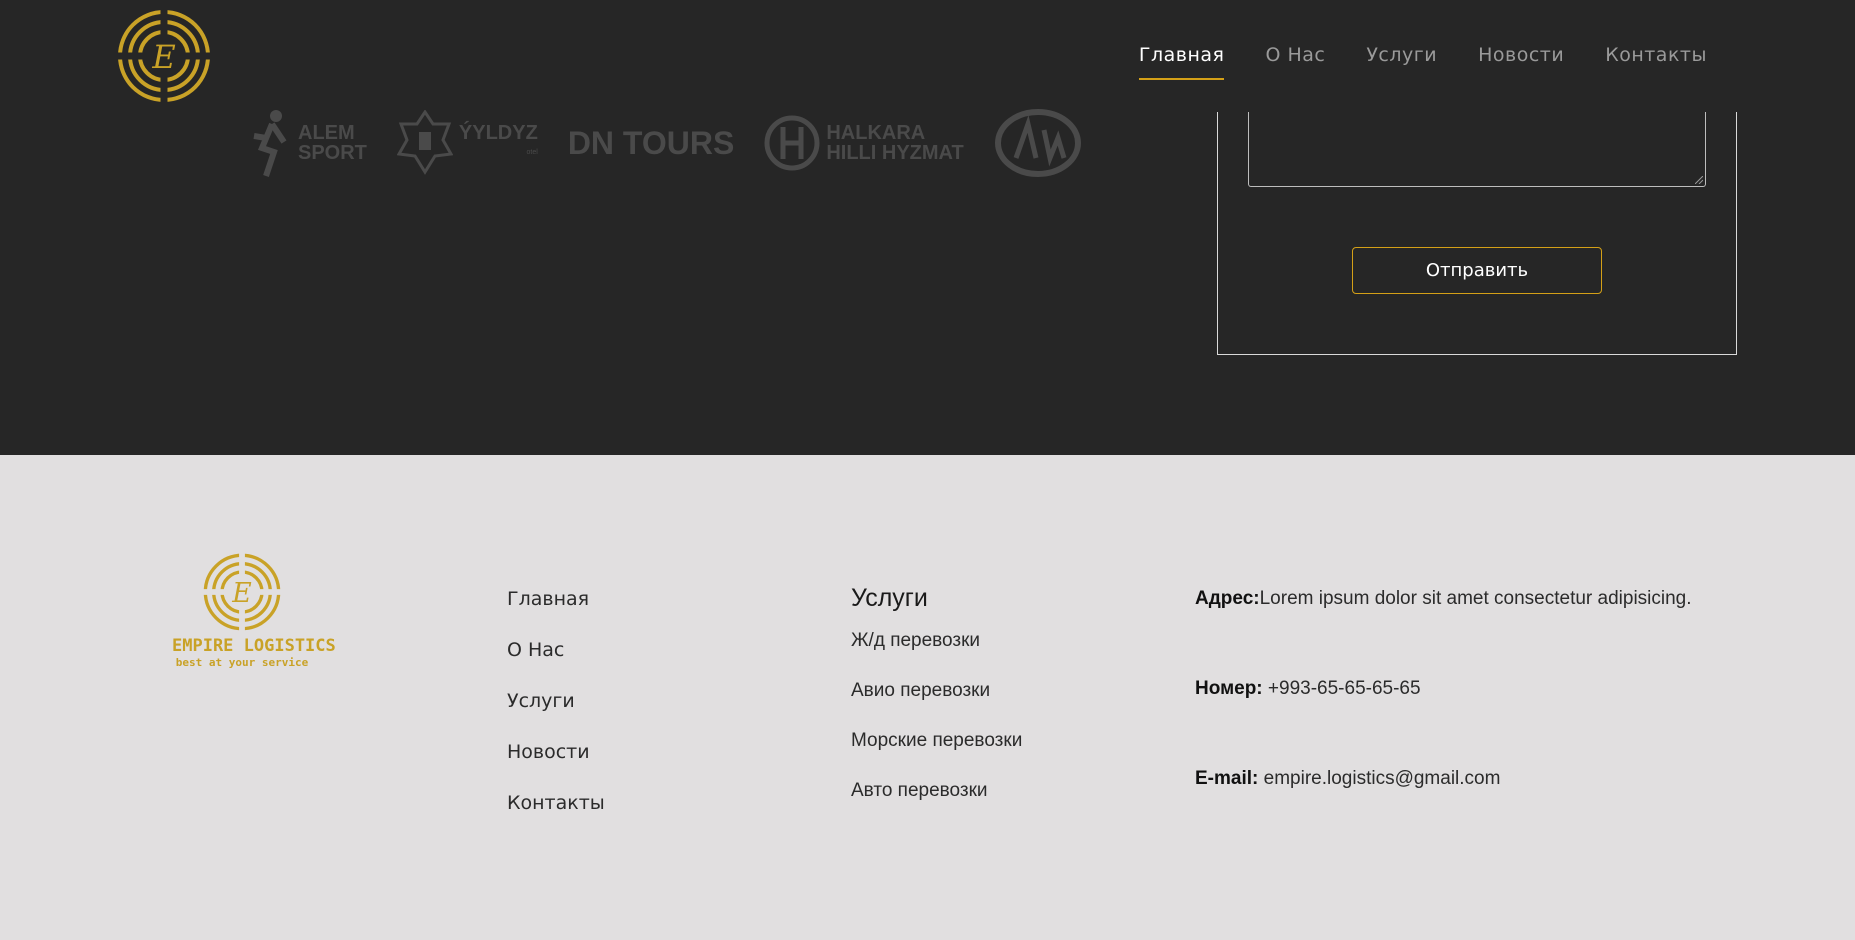 The height and width of the screenshot is (940, 1855). I want to click on footer-link-services: Услуги, so click(556, 715).